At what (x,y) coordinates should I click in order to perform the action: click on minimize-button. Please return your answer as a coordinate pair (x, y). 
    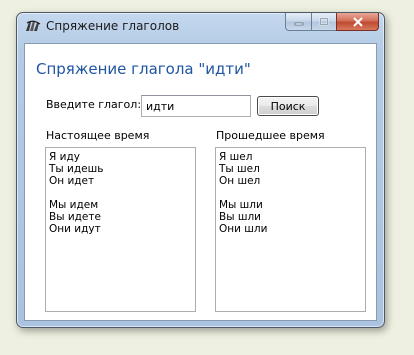
    Looking at the image, I should click on (298, 22).